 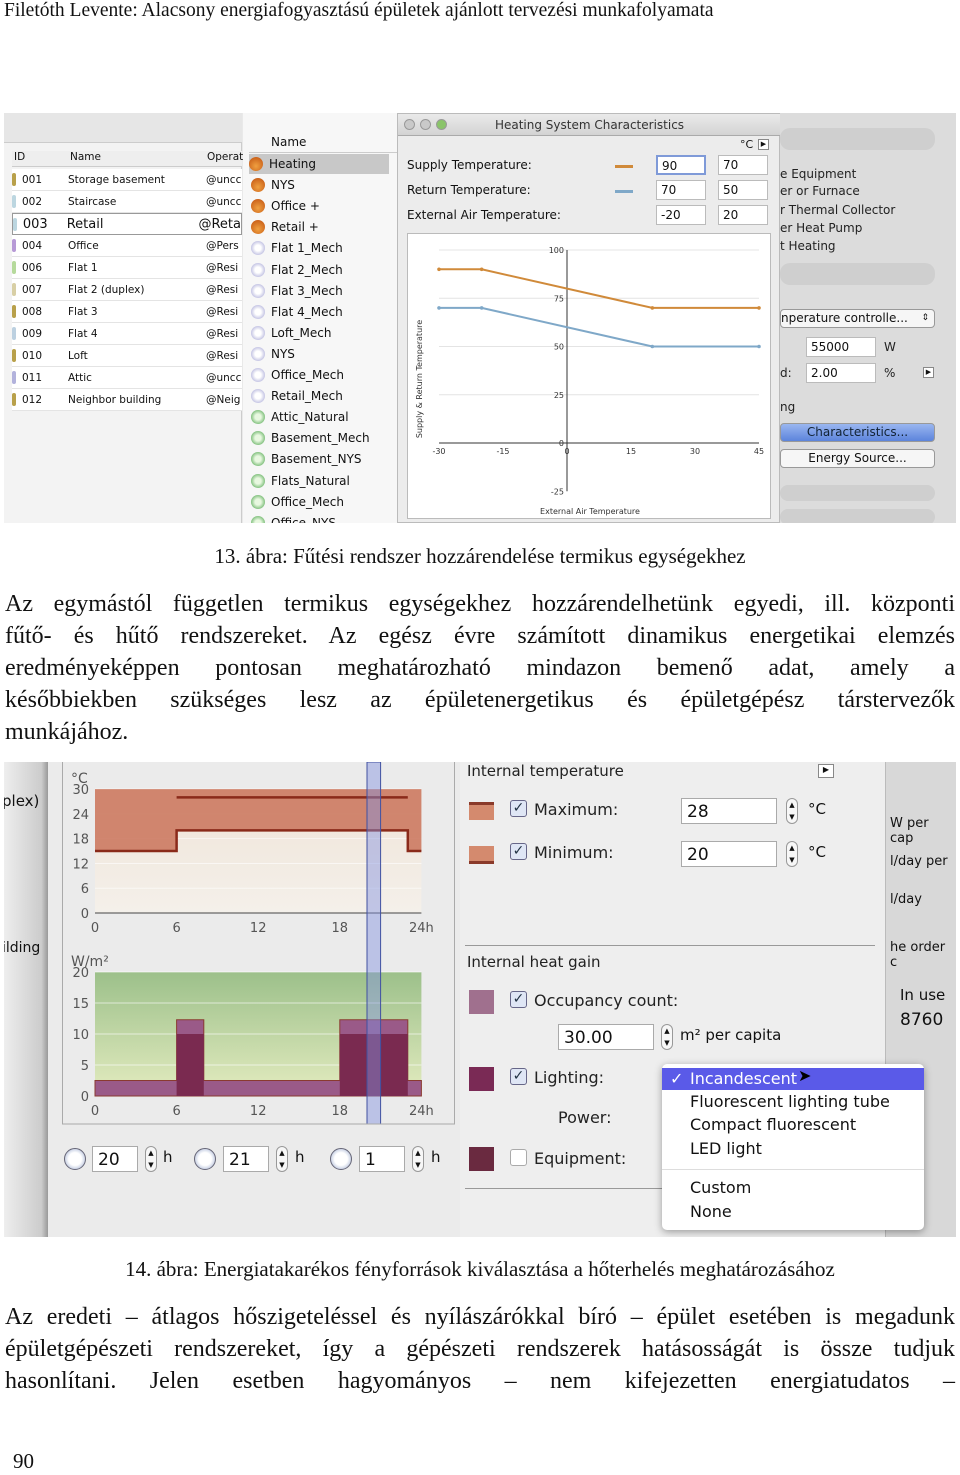 I want to click on y-tick-label: 50, so click(x=559, y=347).